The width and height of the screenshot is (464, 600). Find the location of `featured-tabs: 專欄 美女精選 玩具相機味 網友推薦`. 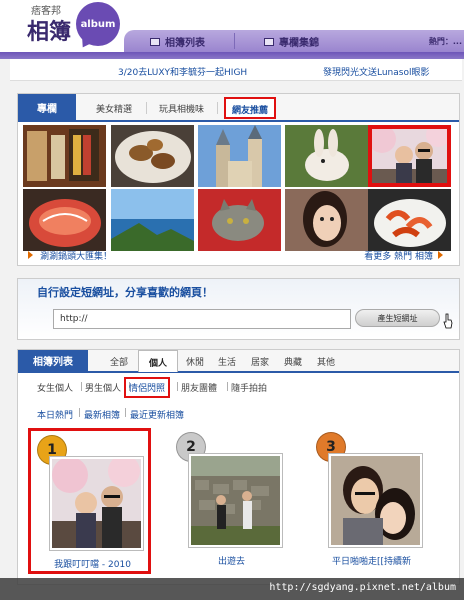

featured-tabs: 專欄 美女精選 玩具相機味 網友推薦 is located at coordinates (238, 108).